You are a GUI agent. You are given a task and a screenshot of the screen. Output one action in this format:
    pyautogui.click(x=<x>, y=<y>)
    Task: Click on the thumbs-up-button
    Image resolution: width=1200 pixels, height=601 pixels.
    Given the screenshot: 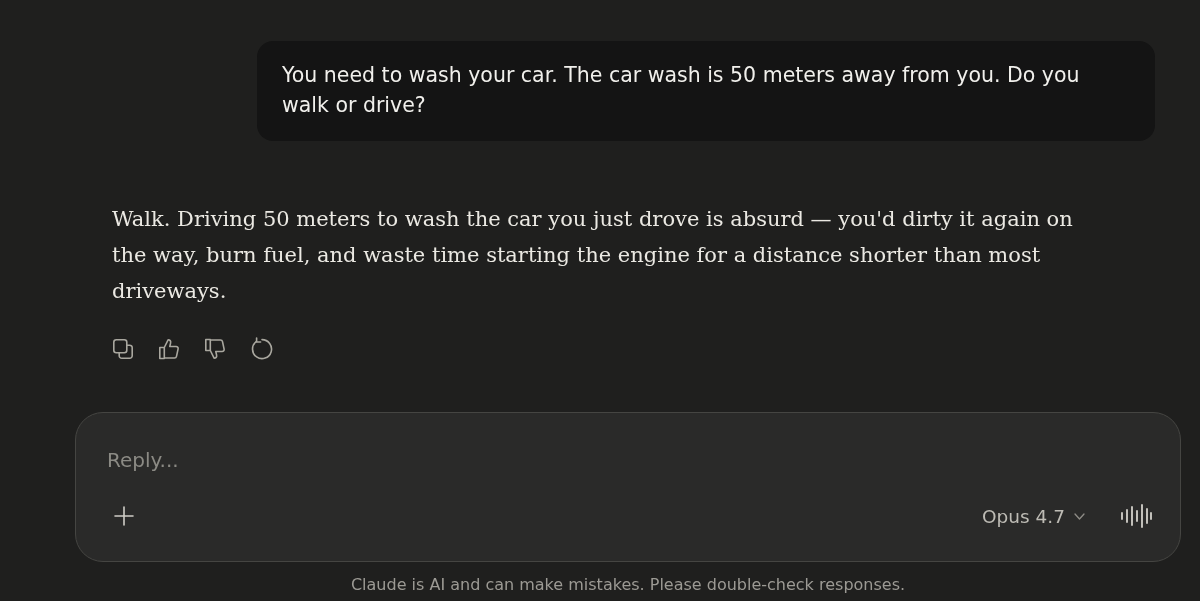 What is the action you would take?
    pyautogui.click(x=169, y=349)
    